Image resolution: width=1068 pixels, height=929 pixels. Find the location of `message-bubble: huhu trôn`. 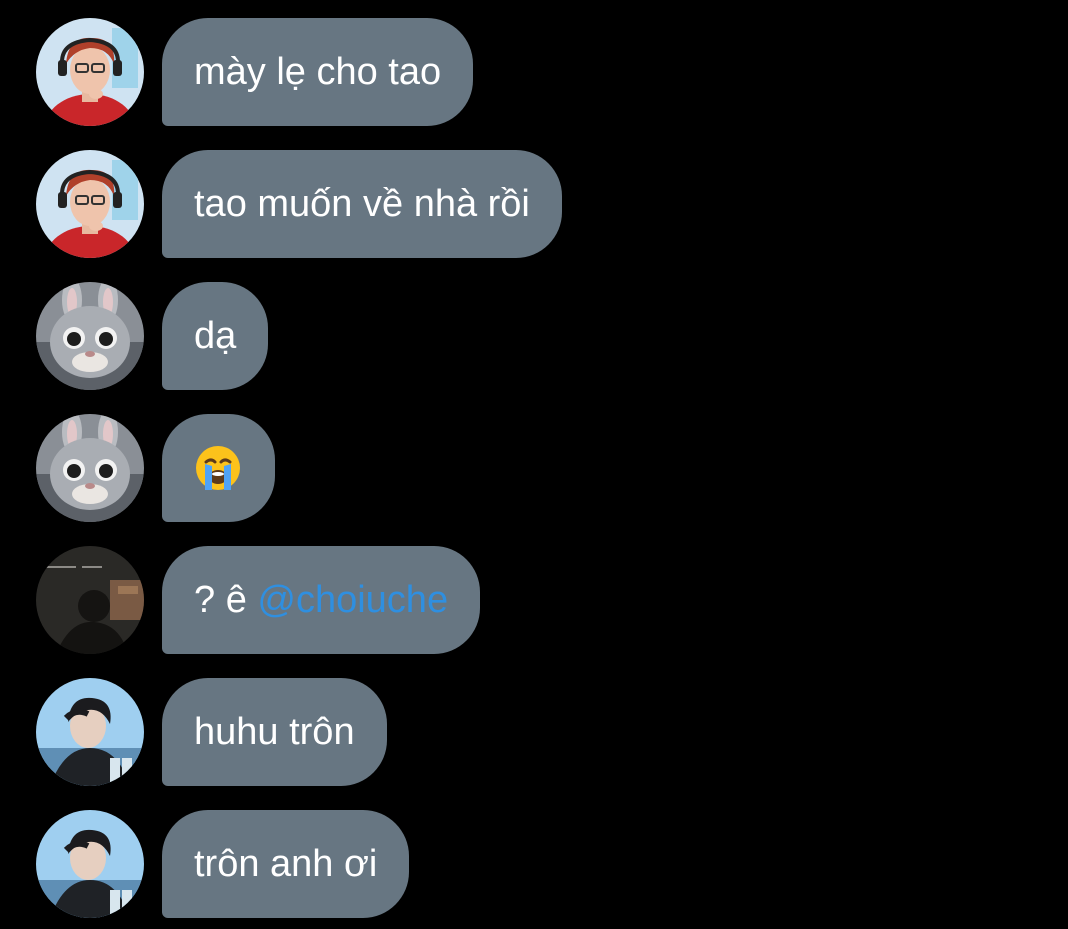

message-bubble: huhu trôn is located at coordinates (274, 732).